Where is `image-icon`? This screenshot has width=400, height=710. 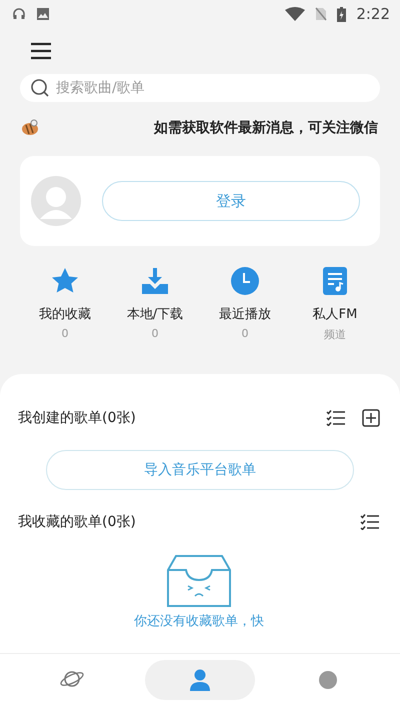
image-icon is located at coordinates (43, 14).